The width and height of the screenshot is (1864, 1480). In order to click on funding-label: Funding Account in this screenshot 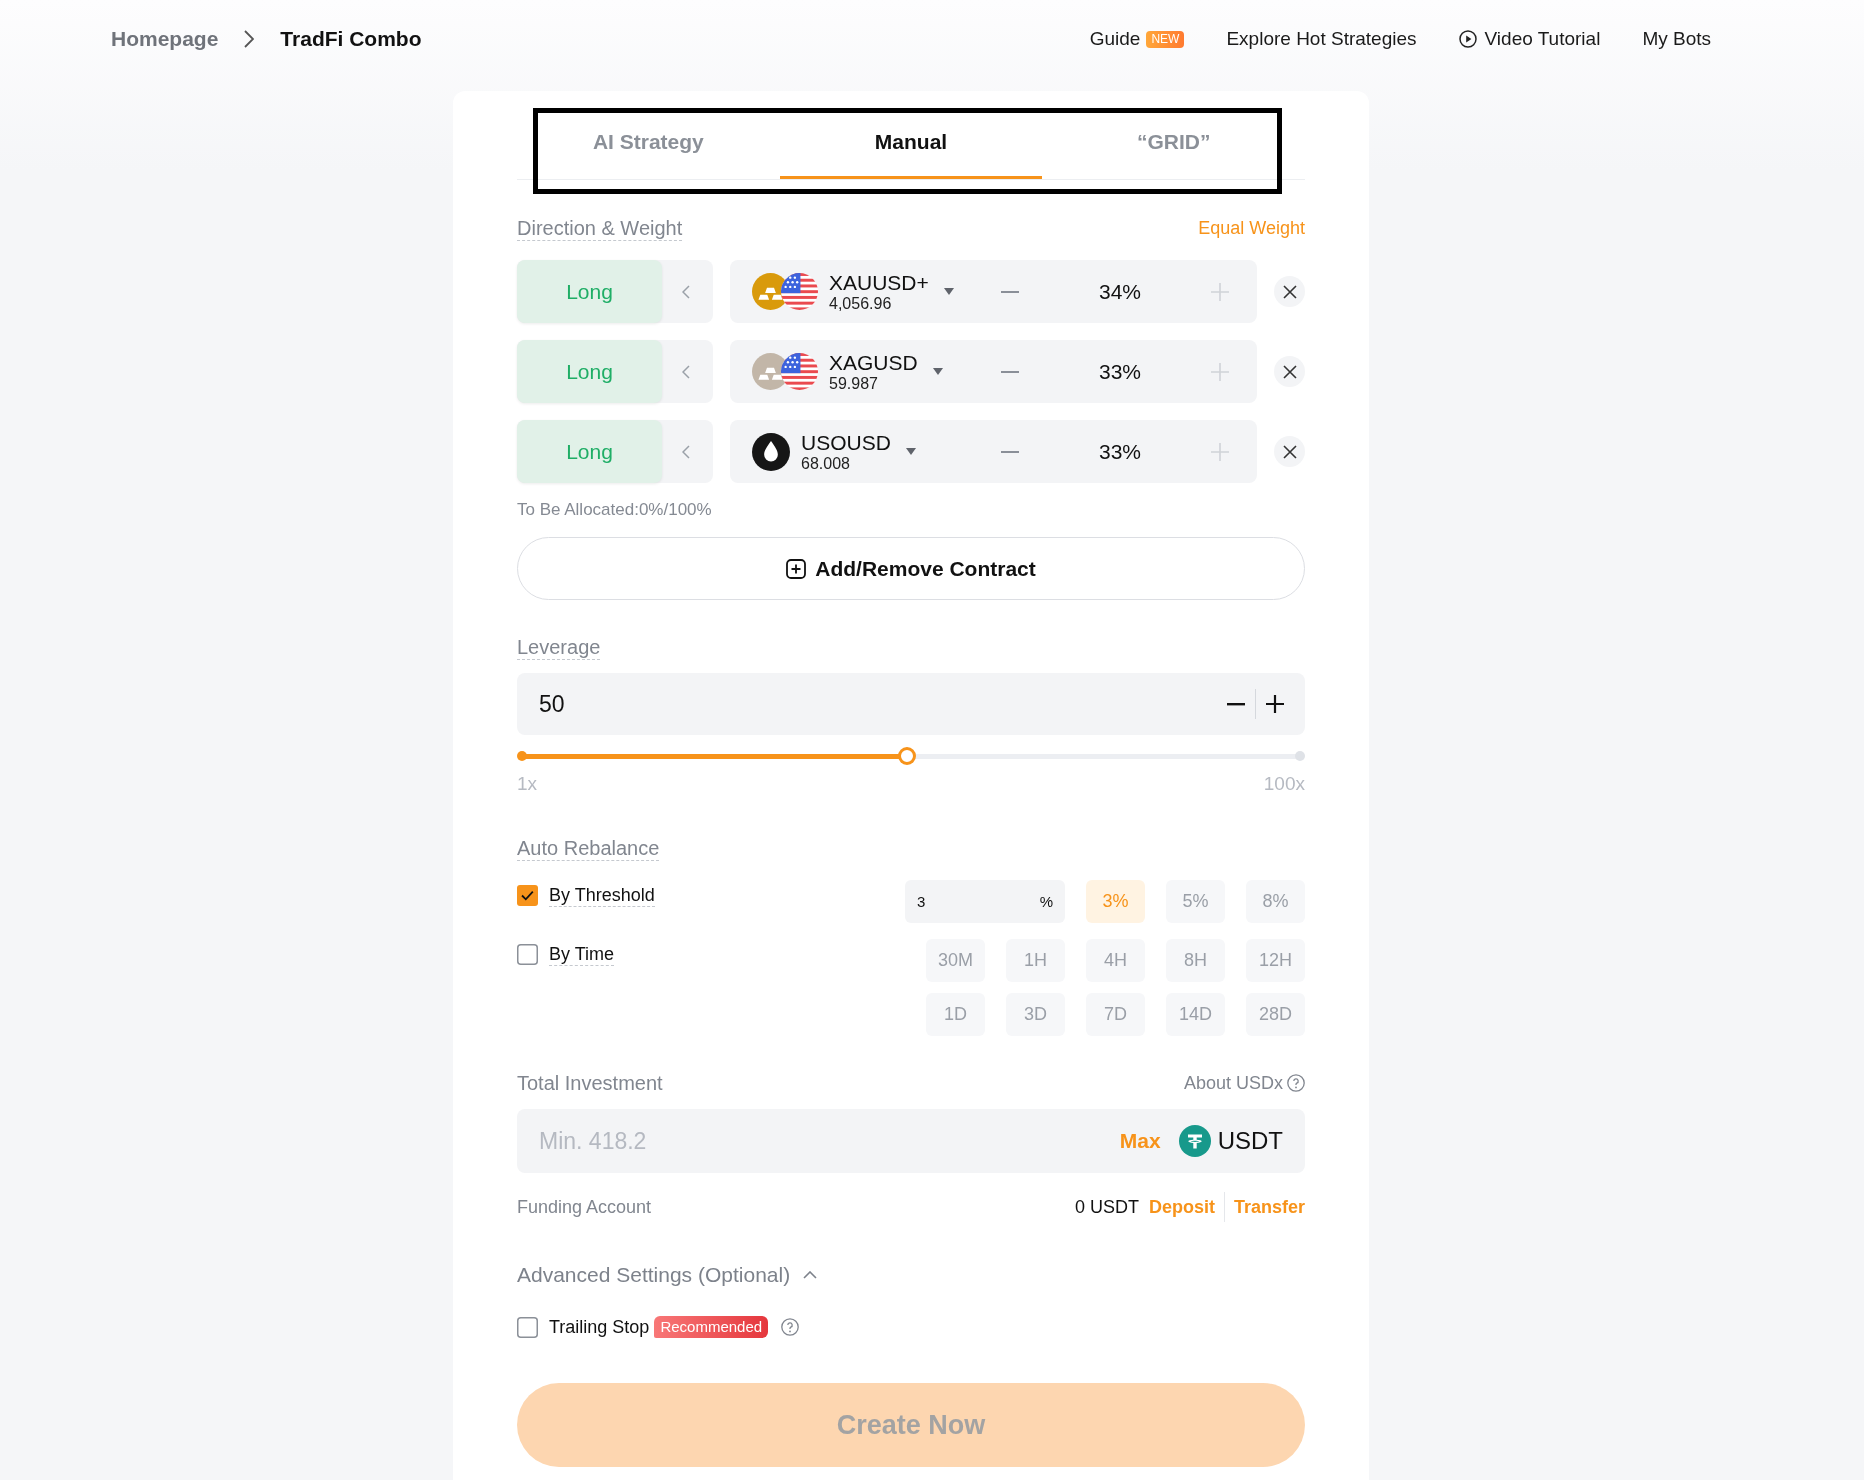, I will do `click(584, 1207)`.